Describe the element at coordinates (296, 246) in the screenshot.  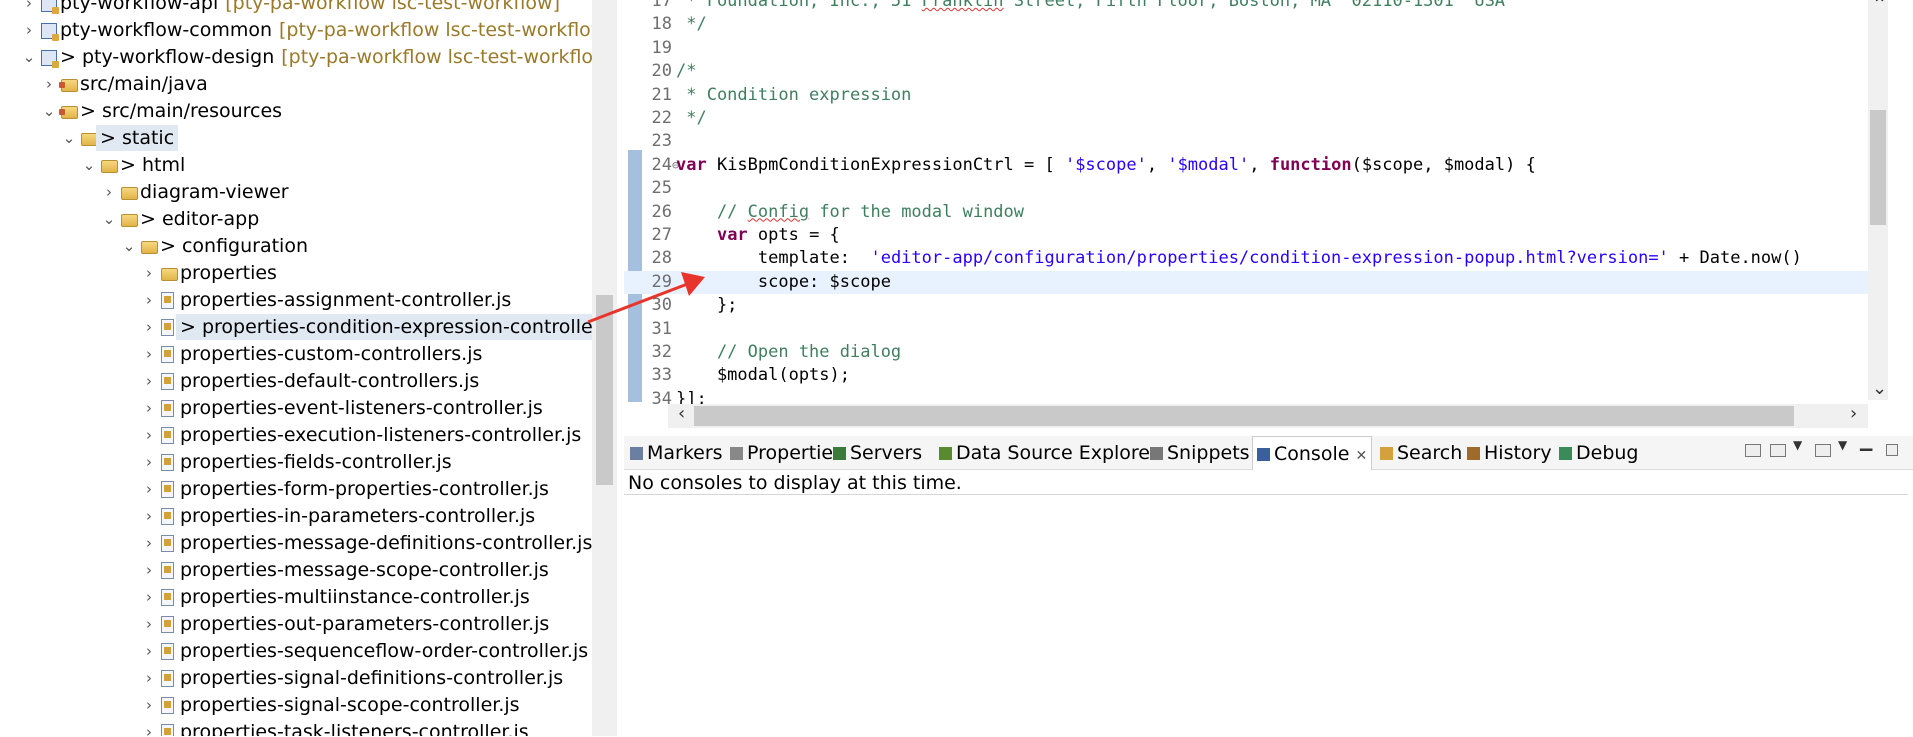
I see `tree-item: ⌄ > configuration` at that location.